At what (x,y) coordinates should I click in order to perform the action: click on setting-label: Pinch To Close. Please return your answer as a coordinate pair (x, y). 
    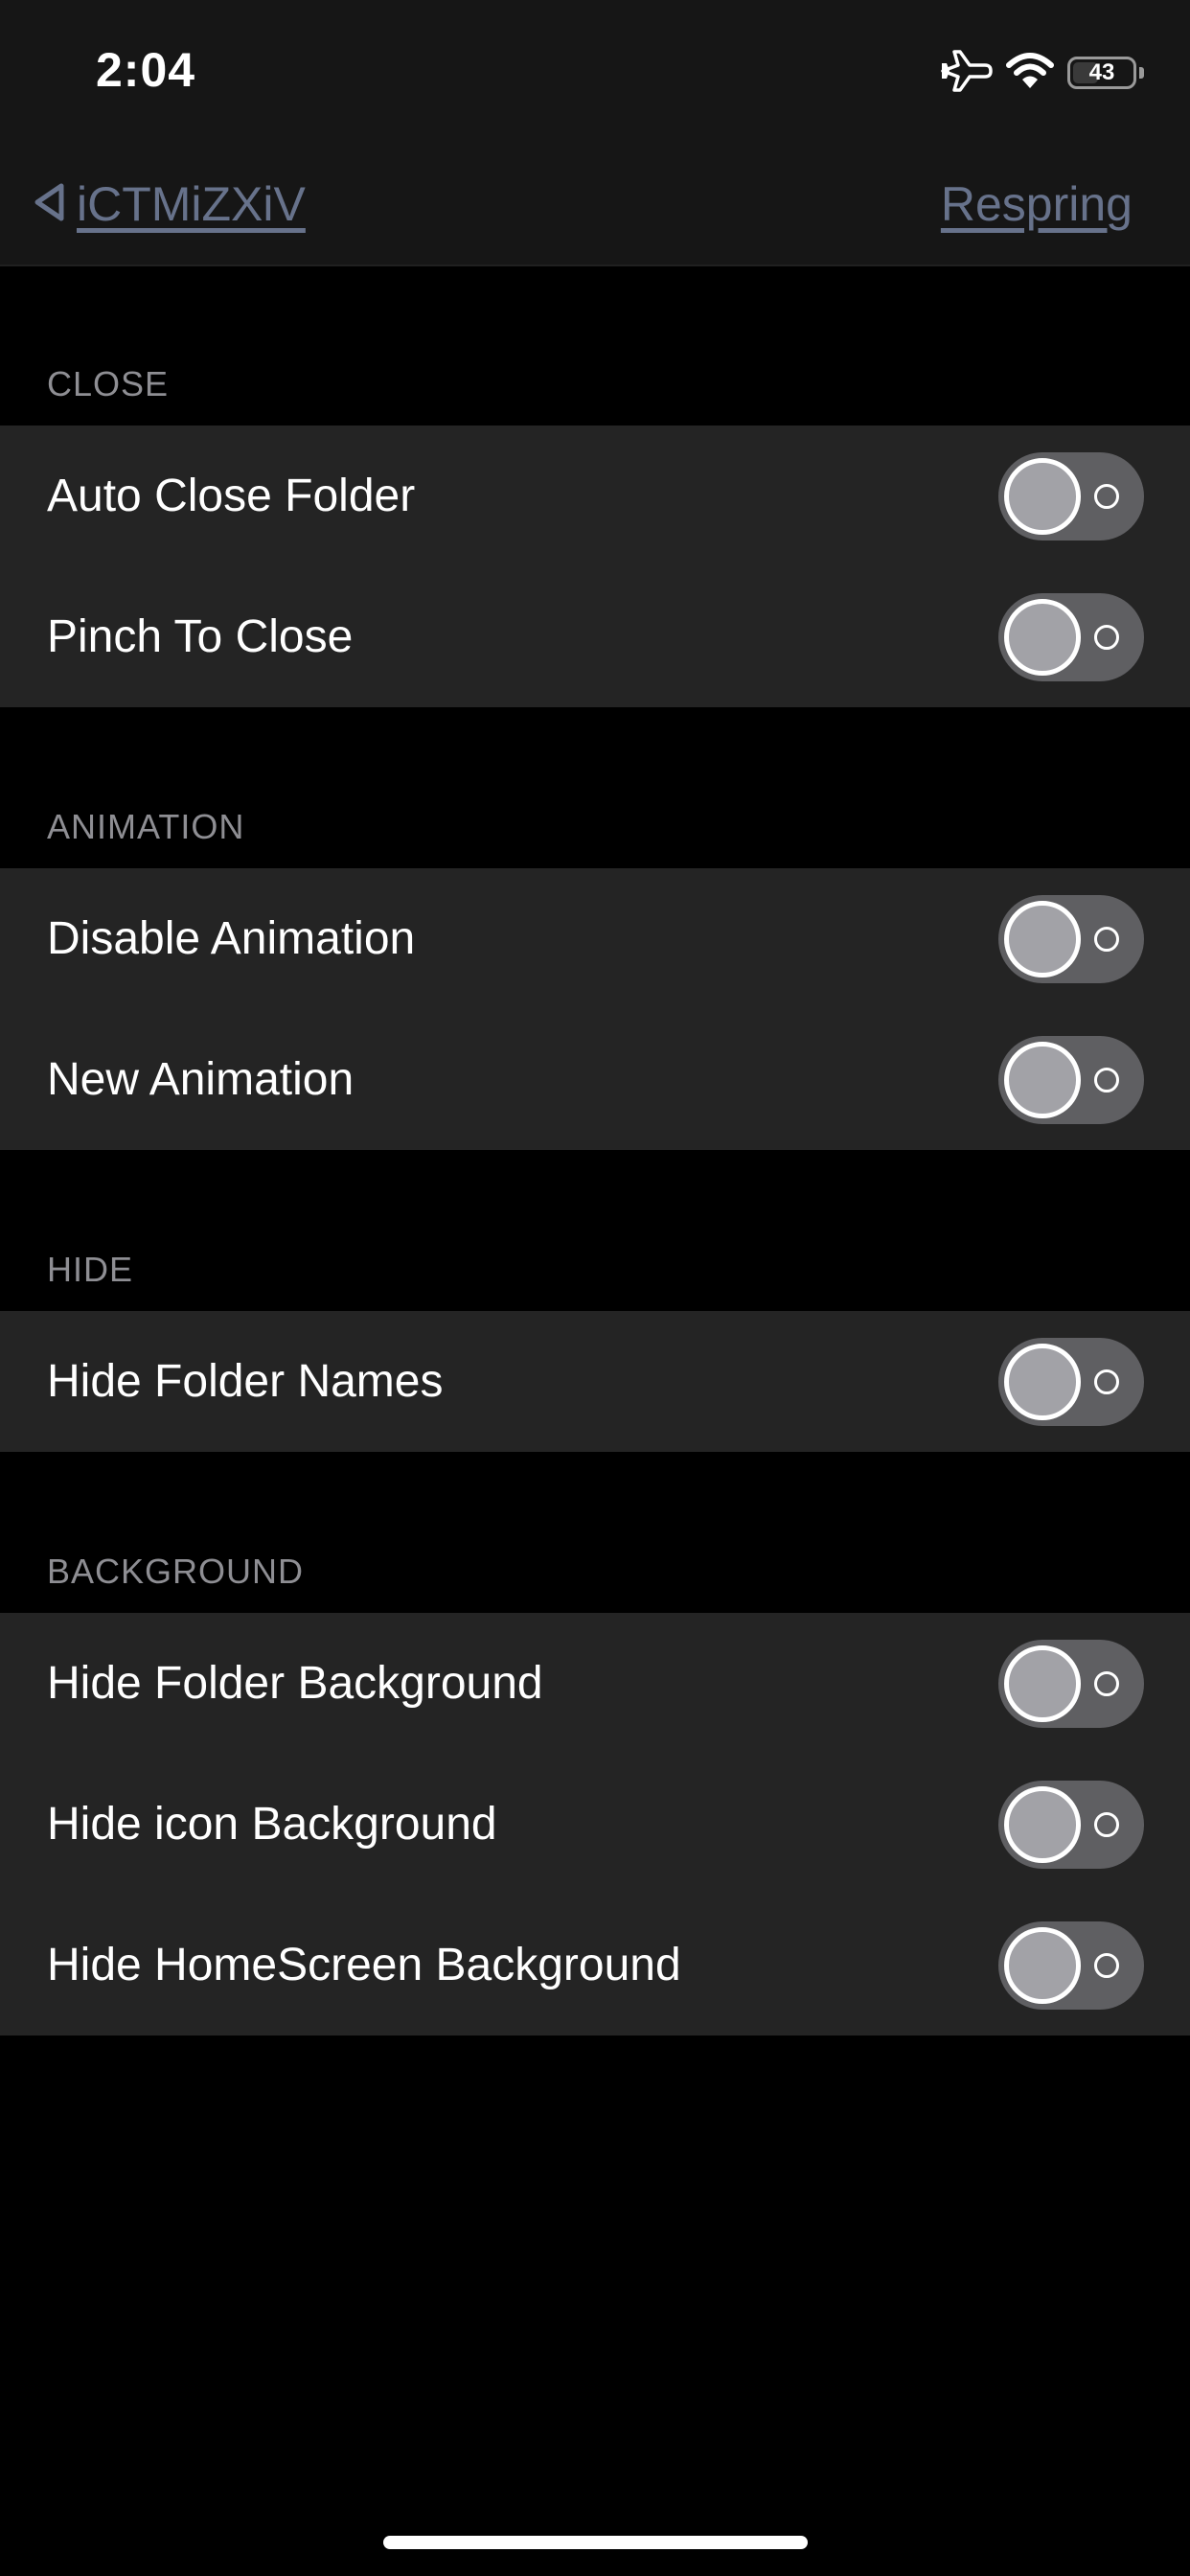
    Looking at the image, I should click on (201, 636).